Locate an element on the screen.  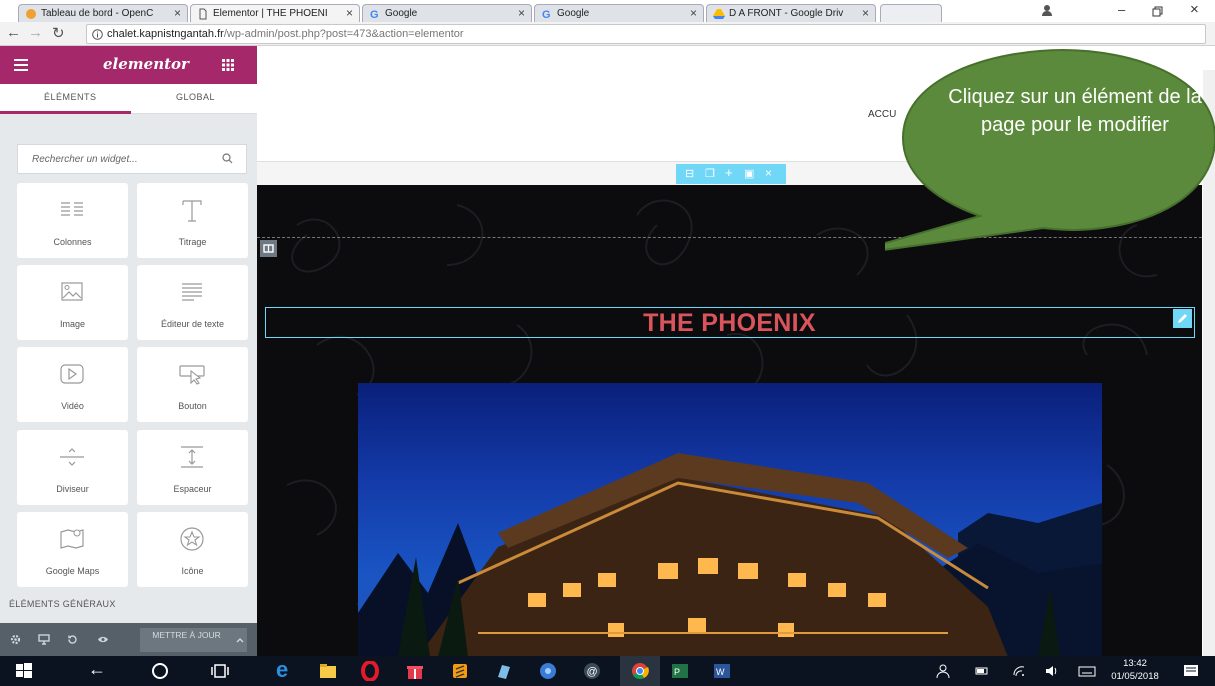
widget-button: Bouton is located at coordinates (192, 384).